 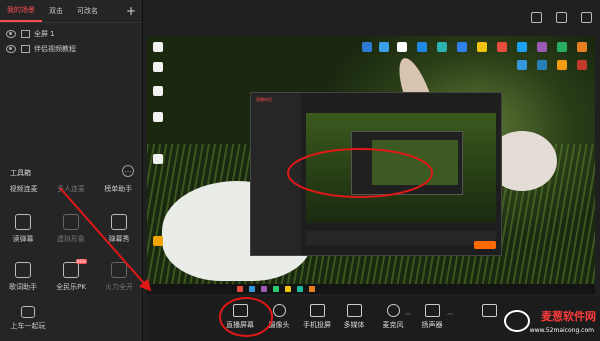 I want to click on tool-label: 歌词助手, so click(x=23, y=287).